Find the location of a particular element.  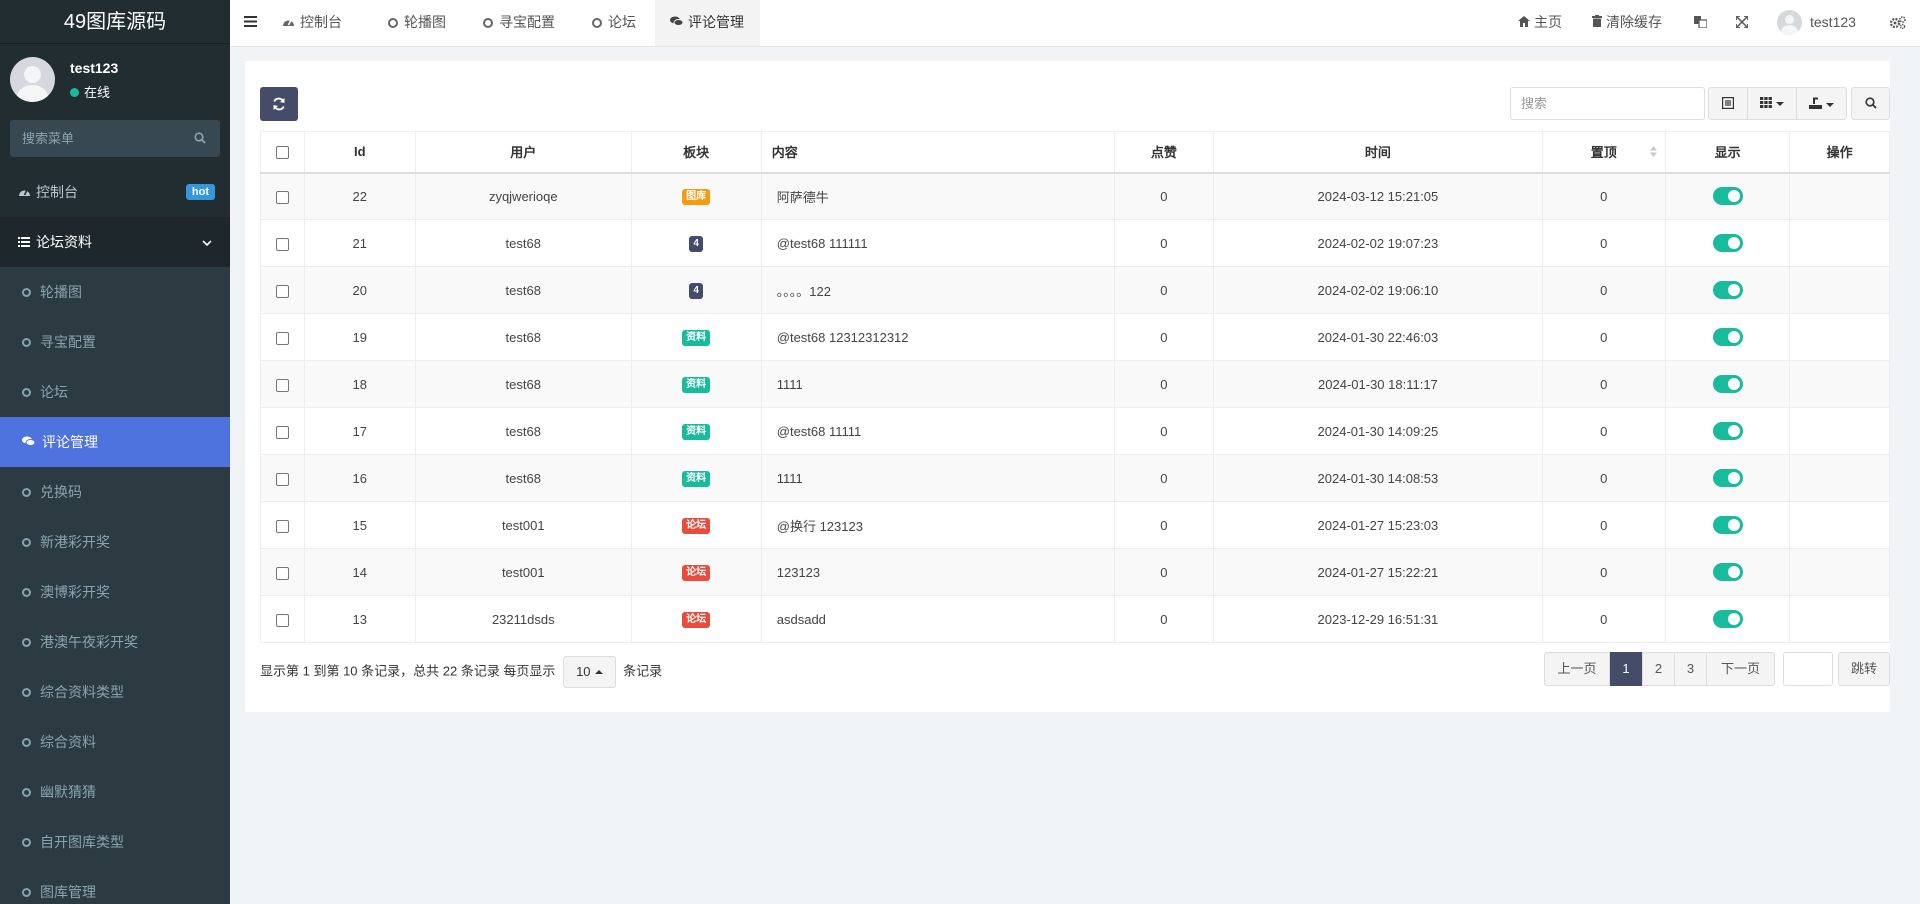

page-size-dropdown: 10 is located at coordinates (589, 672).